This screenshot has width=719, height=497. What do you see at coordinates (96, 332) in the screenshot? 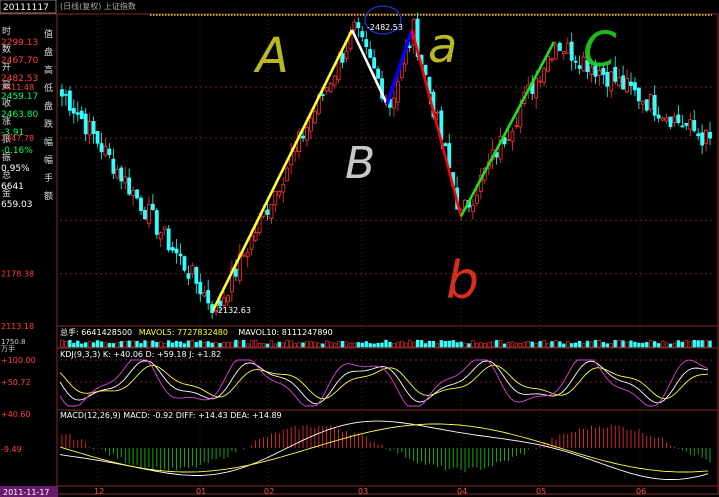
I see `volume-legend: 总手: 6641428500` at bounding box center [96, 332].